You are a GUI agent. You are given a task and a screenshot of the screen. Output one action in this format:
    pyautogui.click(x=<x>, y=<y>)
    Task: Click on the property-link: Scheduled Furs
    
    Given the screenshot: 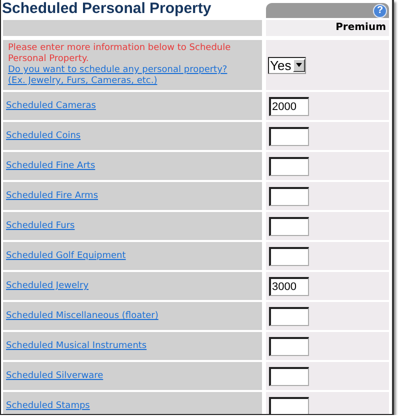 What is the action you would take?
    pyautogui.click(x=40, y=226)
    